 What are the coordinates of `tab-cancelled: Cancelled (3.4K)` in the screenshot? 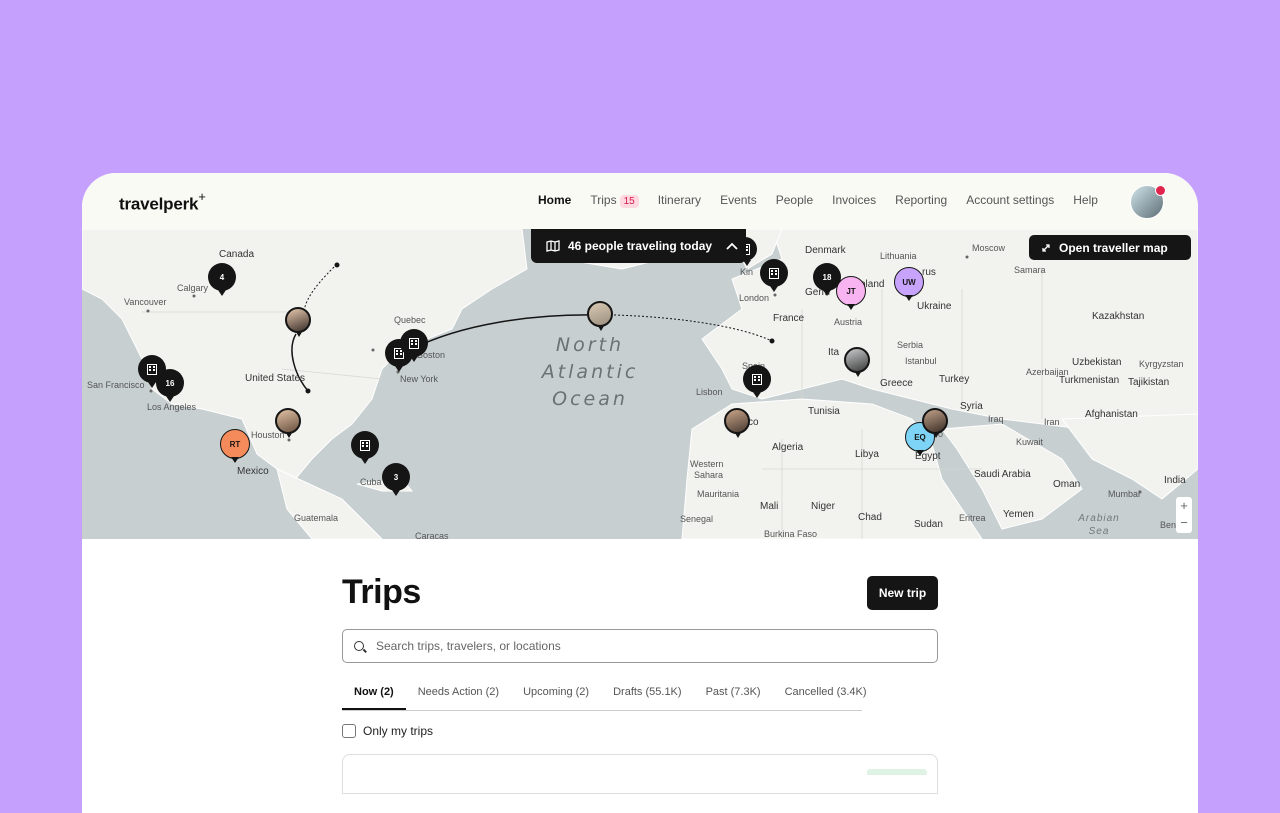 It's located at (826, 696).